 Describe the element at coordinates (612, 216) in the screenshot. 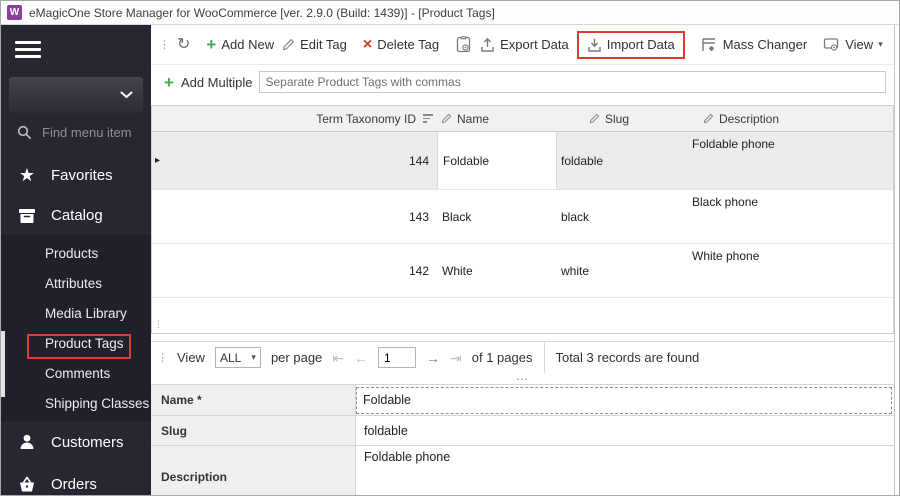

I see `cell-slug: black` at that location.